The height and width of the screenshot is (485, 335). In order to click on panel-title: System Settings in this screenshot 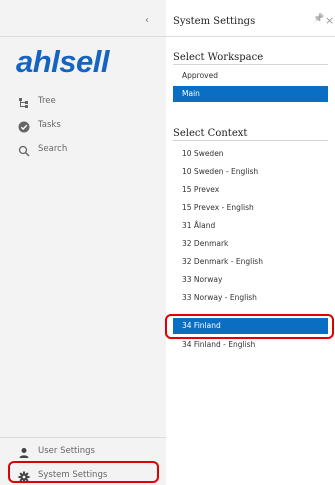, I will do `click(214, 21)`.